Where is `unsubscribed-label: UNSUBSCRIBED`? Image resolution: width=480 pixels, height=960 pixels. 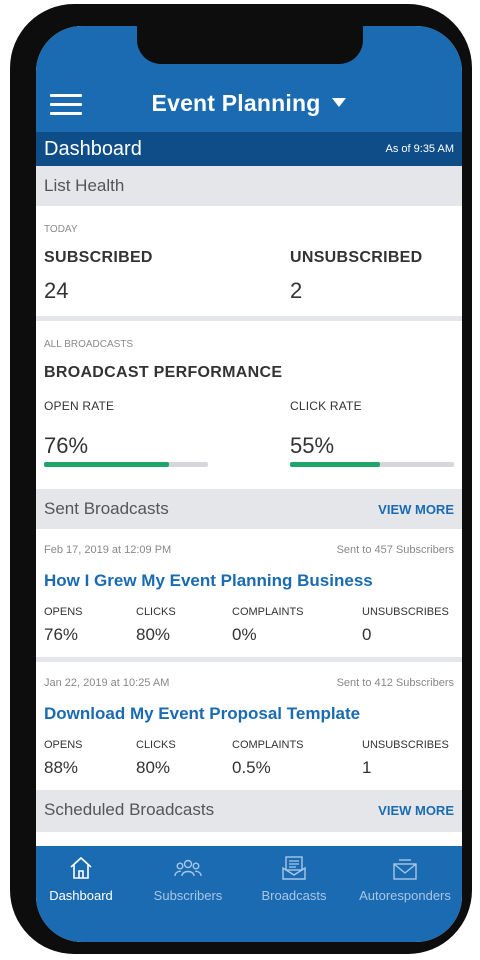
unsubscribed-label: UNSUBSCRIBED is located at coordinates (356, 257).